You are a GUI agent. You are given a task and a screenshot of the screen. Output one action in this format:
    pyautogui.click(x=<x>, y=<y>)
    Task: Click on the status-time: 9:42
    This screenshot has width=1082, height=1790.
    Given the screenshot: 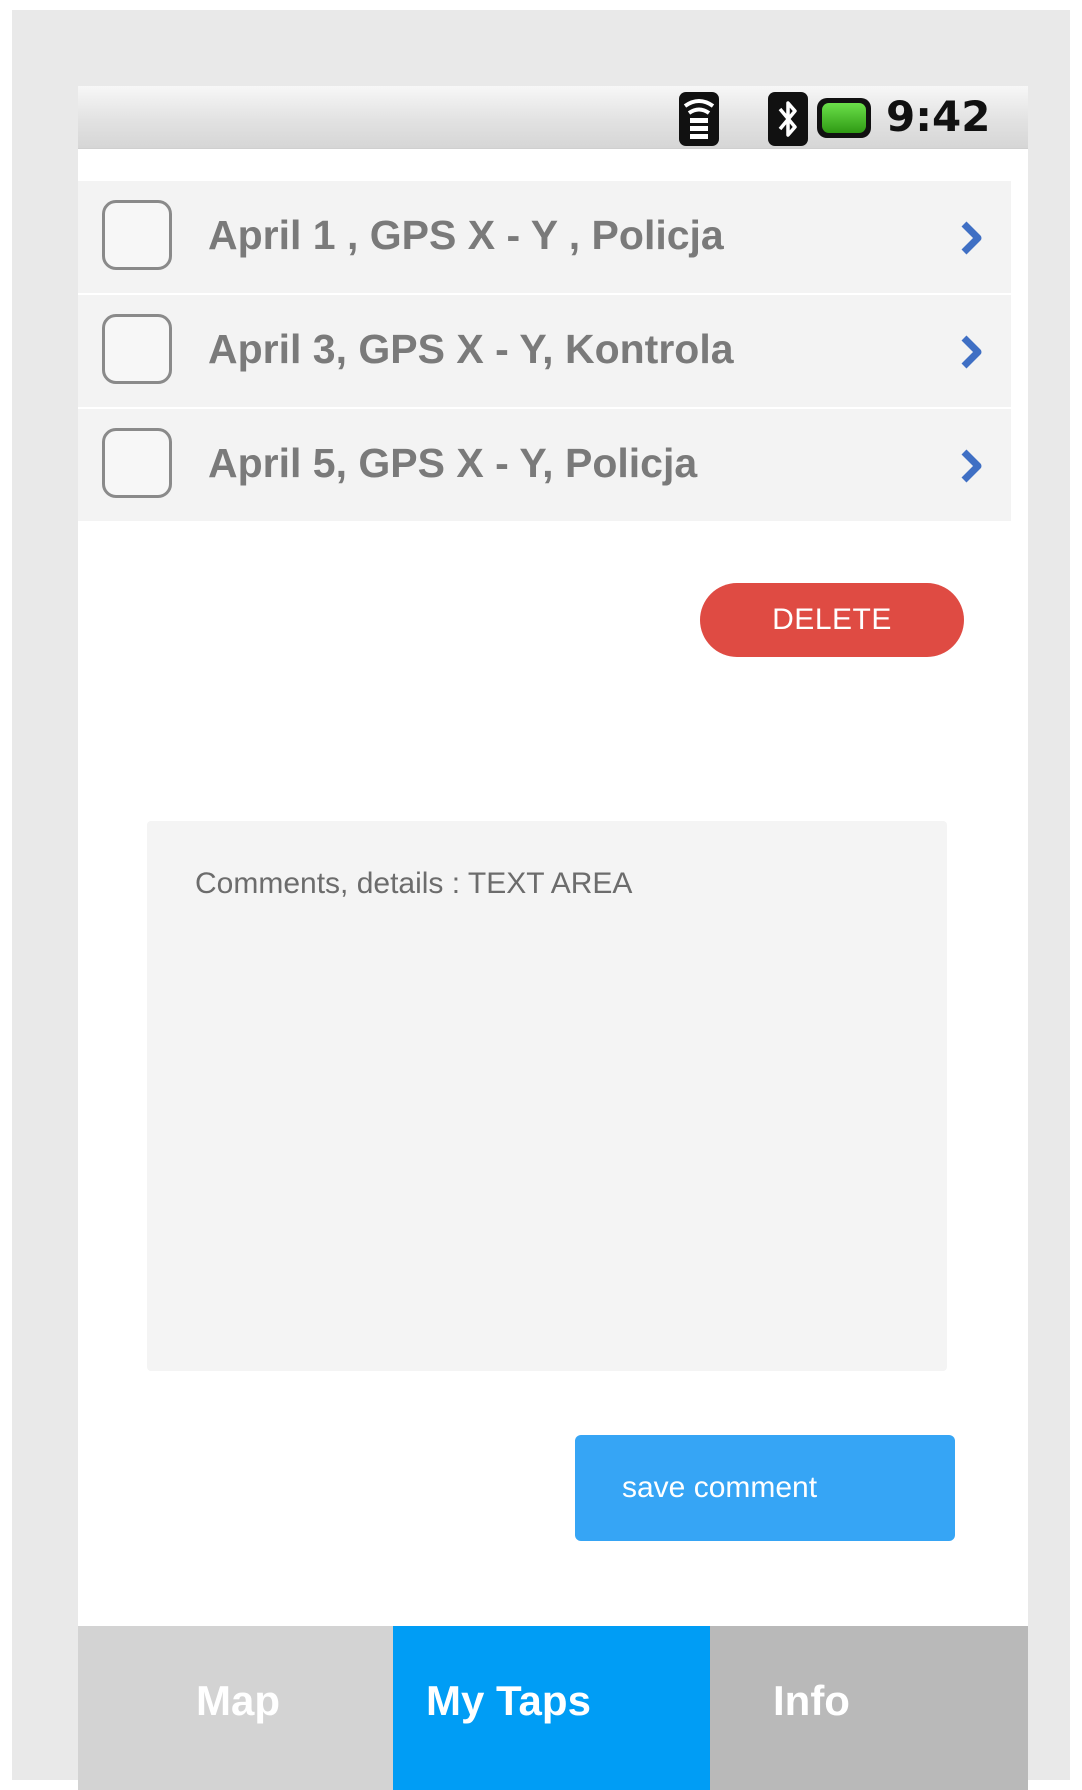 What is the action you would take?
    pyautogui.click(x=938, y=116)
    